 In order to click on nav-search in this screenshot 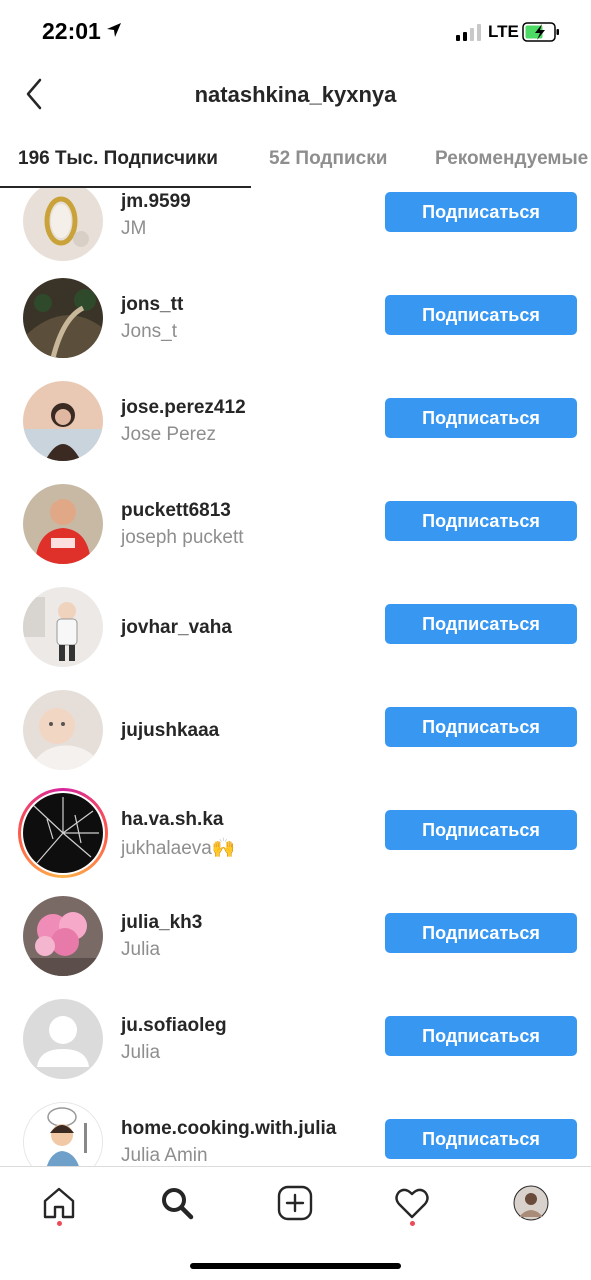, I will do `click(177, 1203)`.